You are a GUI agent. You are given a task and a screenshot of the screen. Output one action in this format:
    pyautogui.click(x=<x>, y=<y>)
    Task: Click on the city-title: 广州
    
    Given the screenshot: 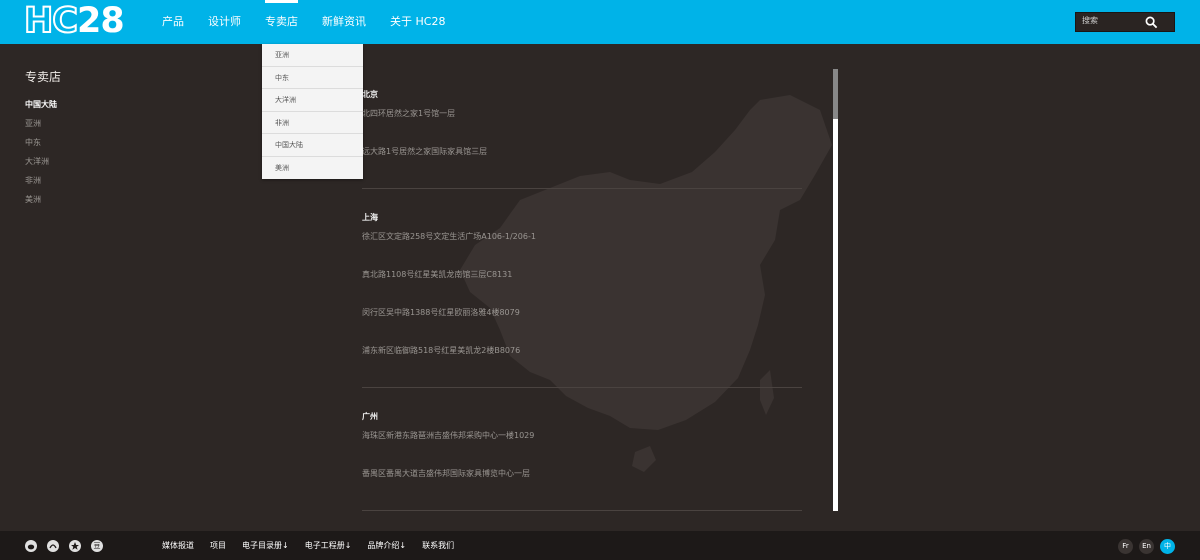 What is the action you would take?
    pyautogui.click(x=370, y=416)
    